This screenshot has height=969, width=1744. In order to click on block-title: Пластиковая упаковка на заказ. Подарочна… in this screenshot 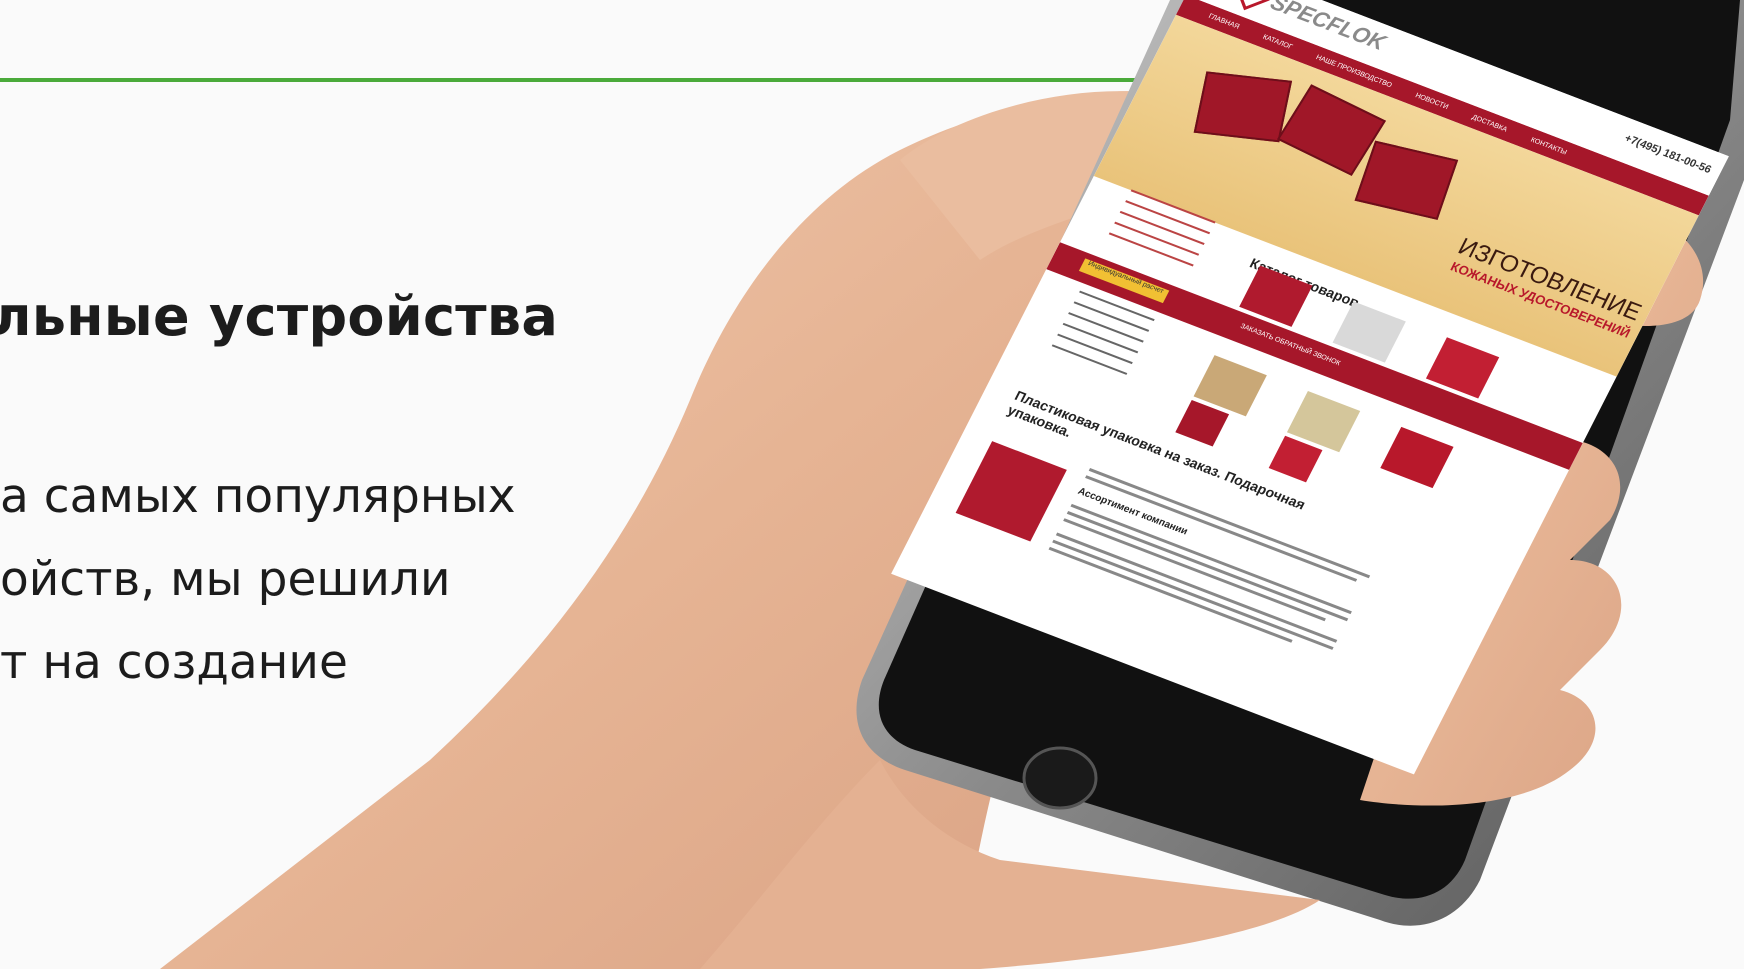, I will do `click(1156, 456)`.